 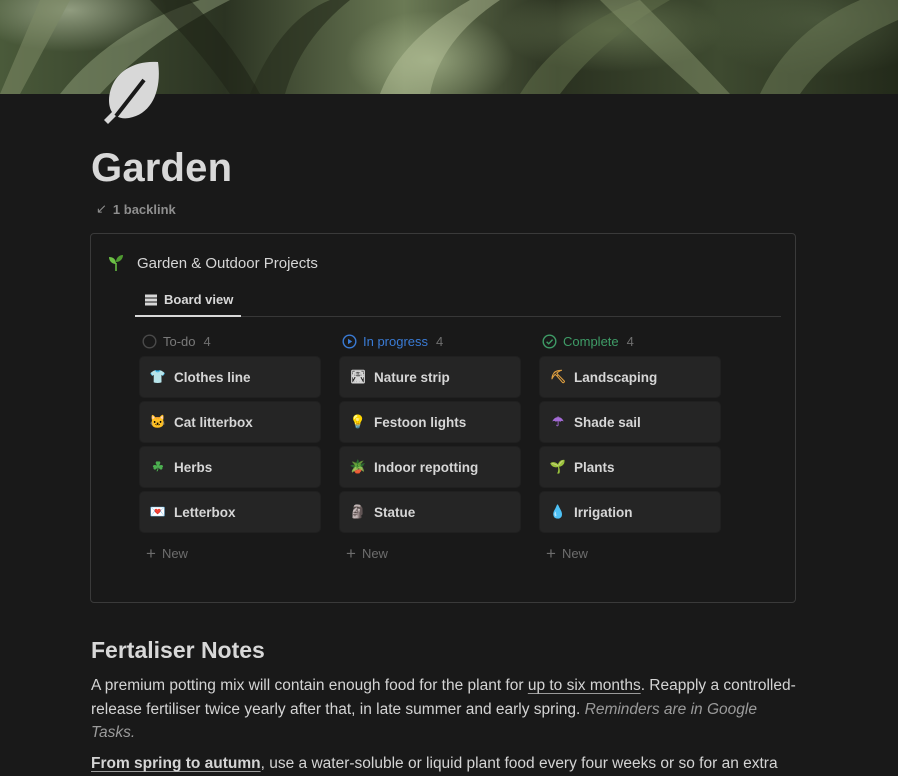 I want to click on droplet-icon: 💧, so click(x=558, y=511).